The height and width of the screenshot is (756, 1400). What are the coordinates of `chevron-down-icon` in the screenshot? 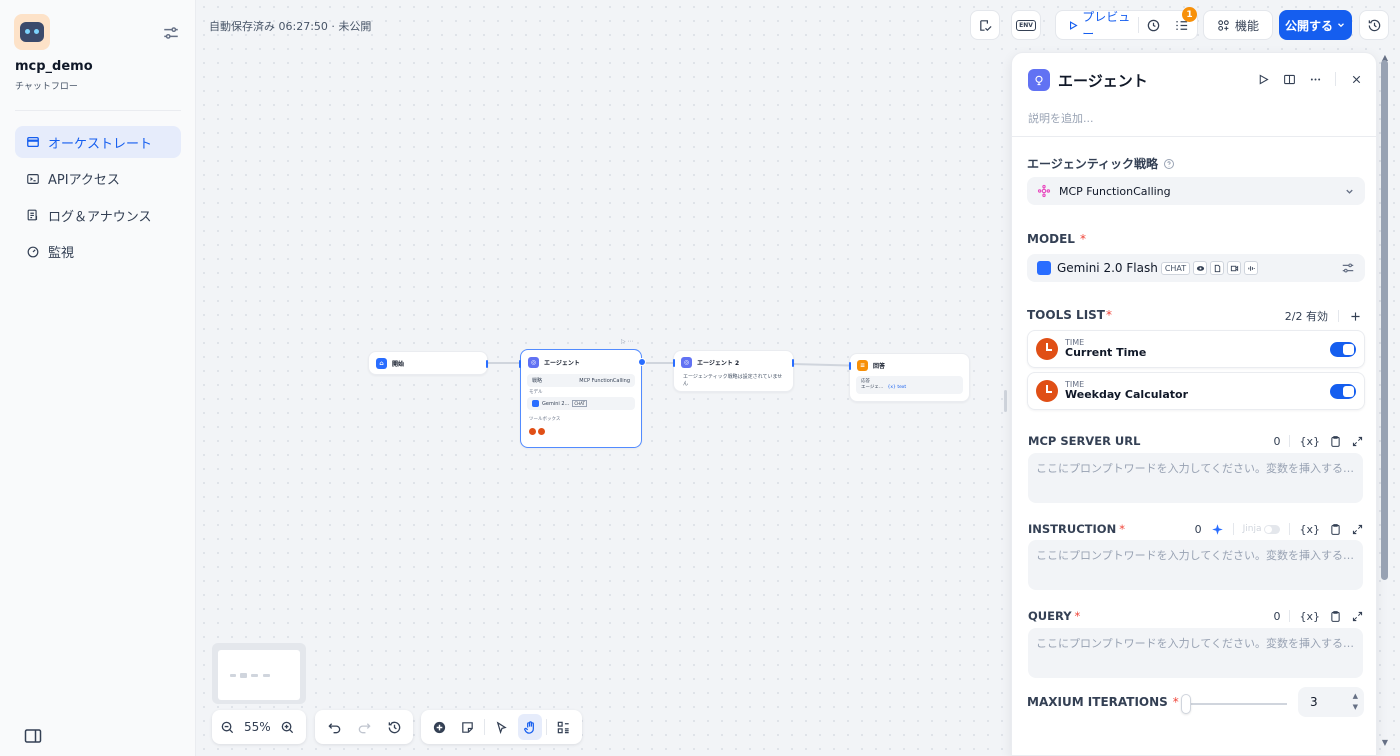 It's located at (1349, 191).